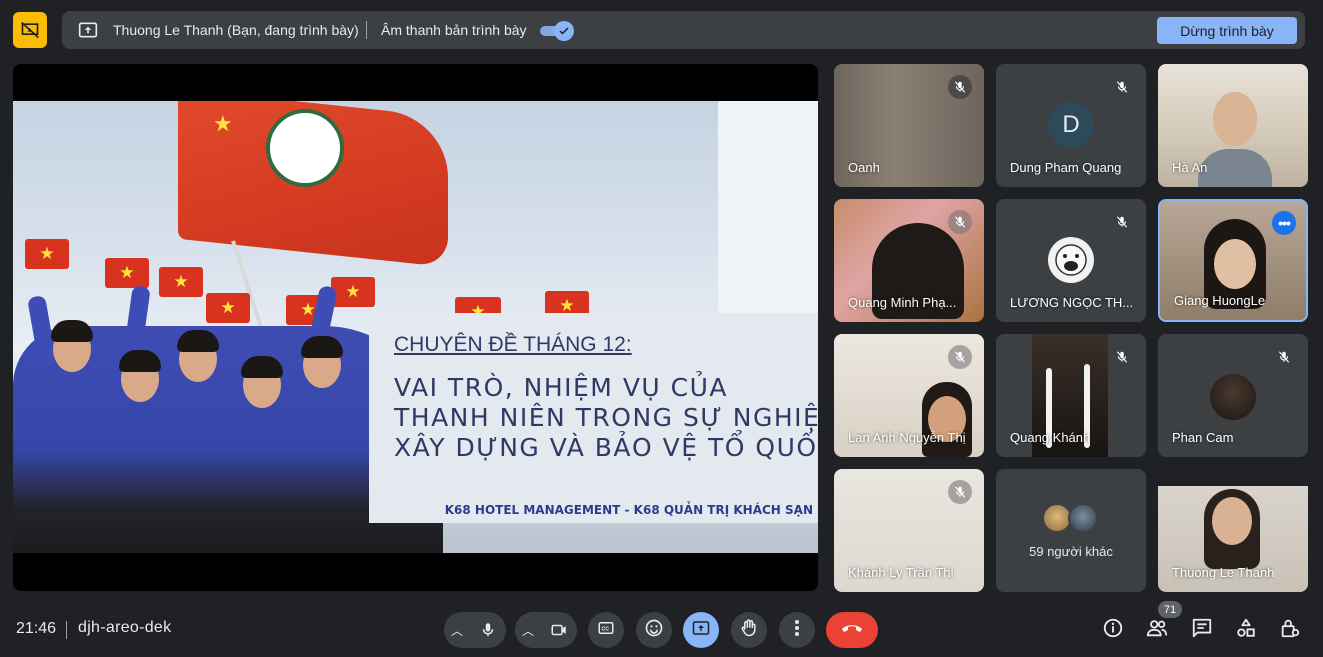  What do you see at coordinates (907, 437) in the screenshot?
I see `participant-name: Lan Anh Nguyễn Thị` at bounding box center [907, 437].